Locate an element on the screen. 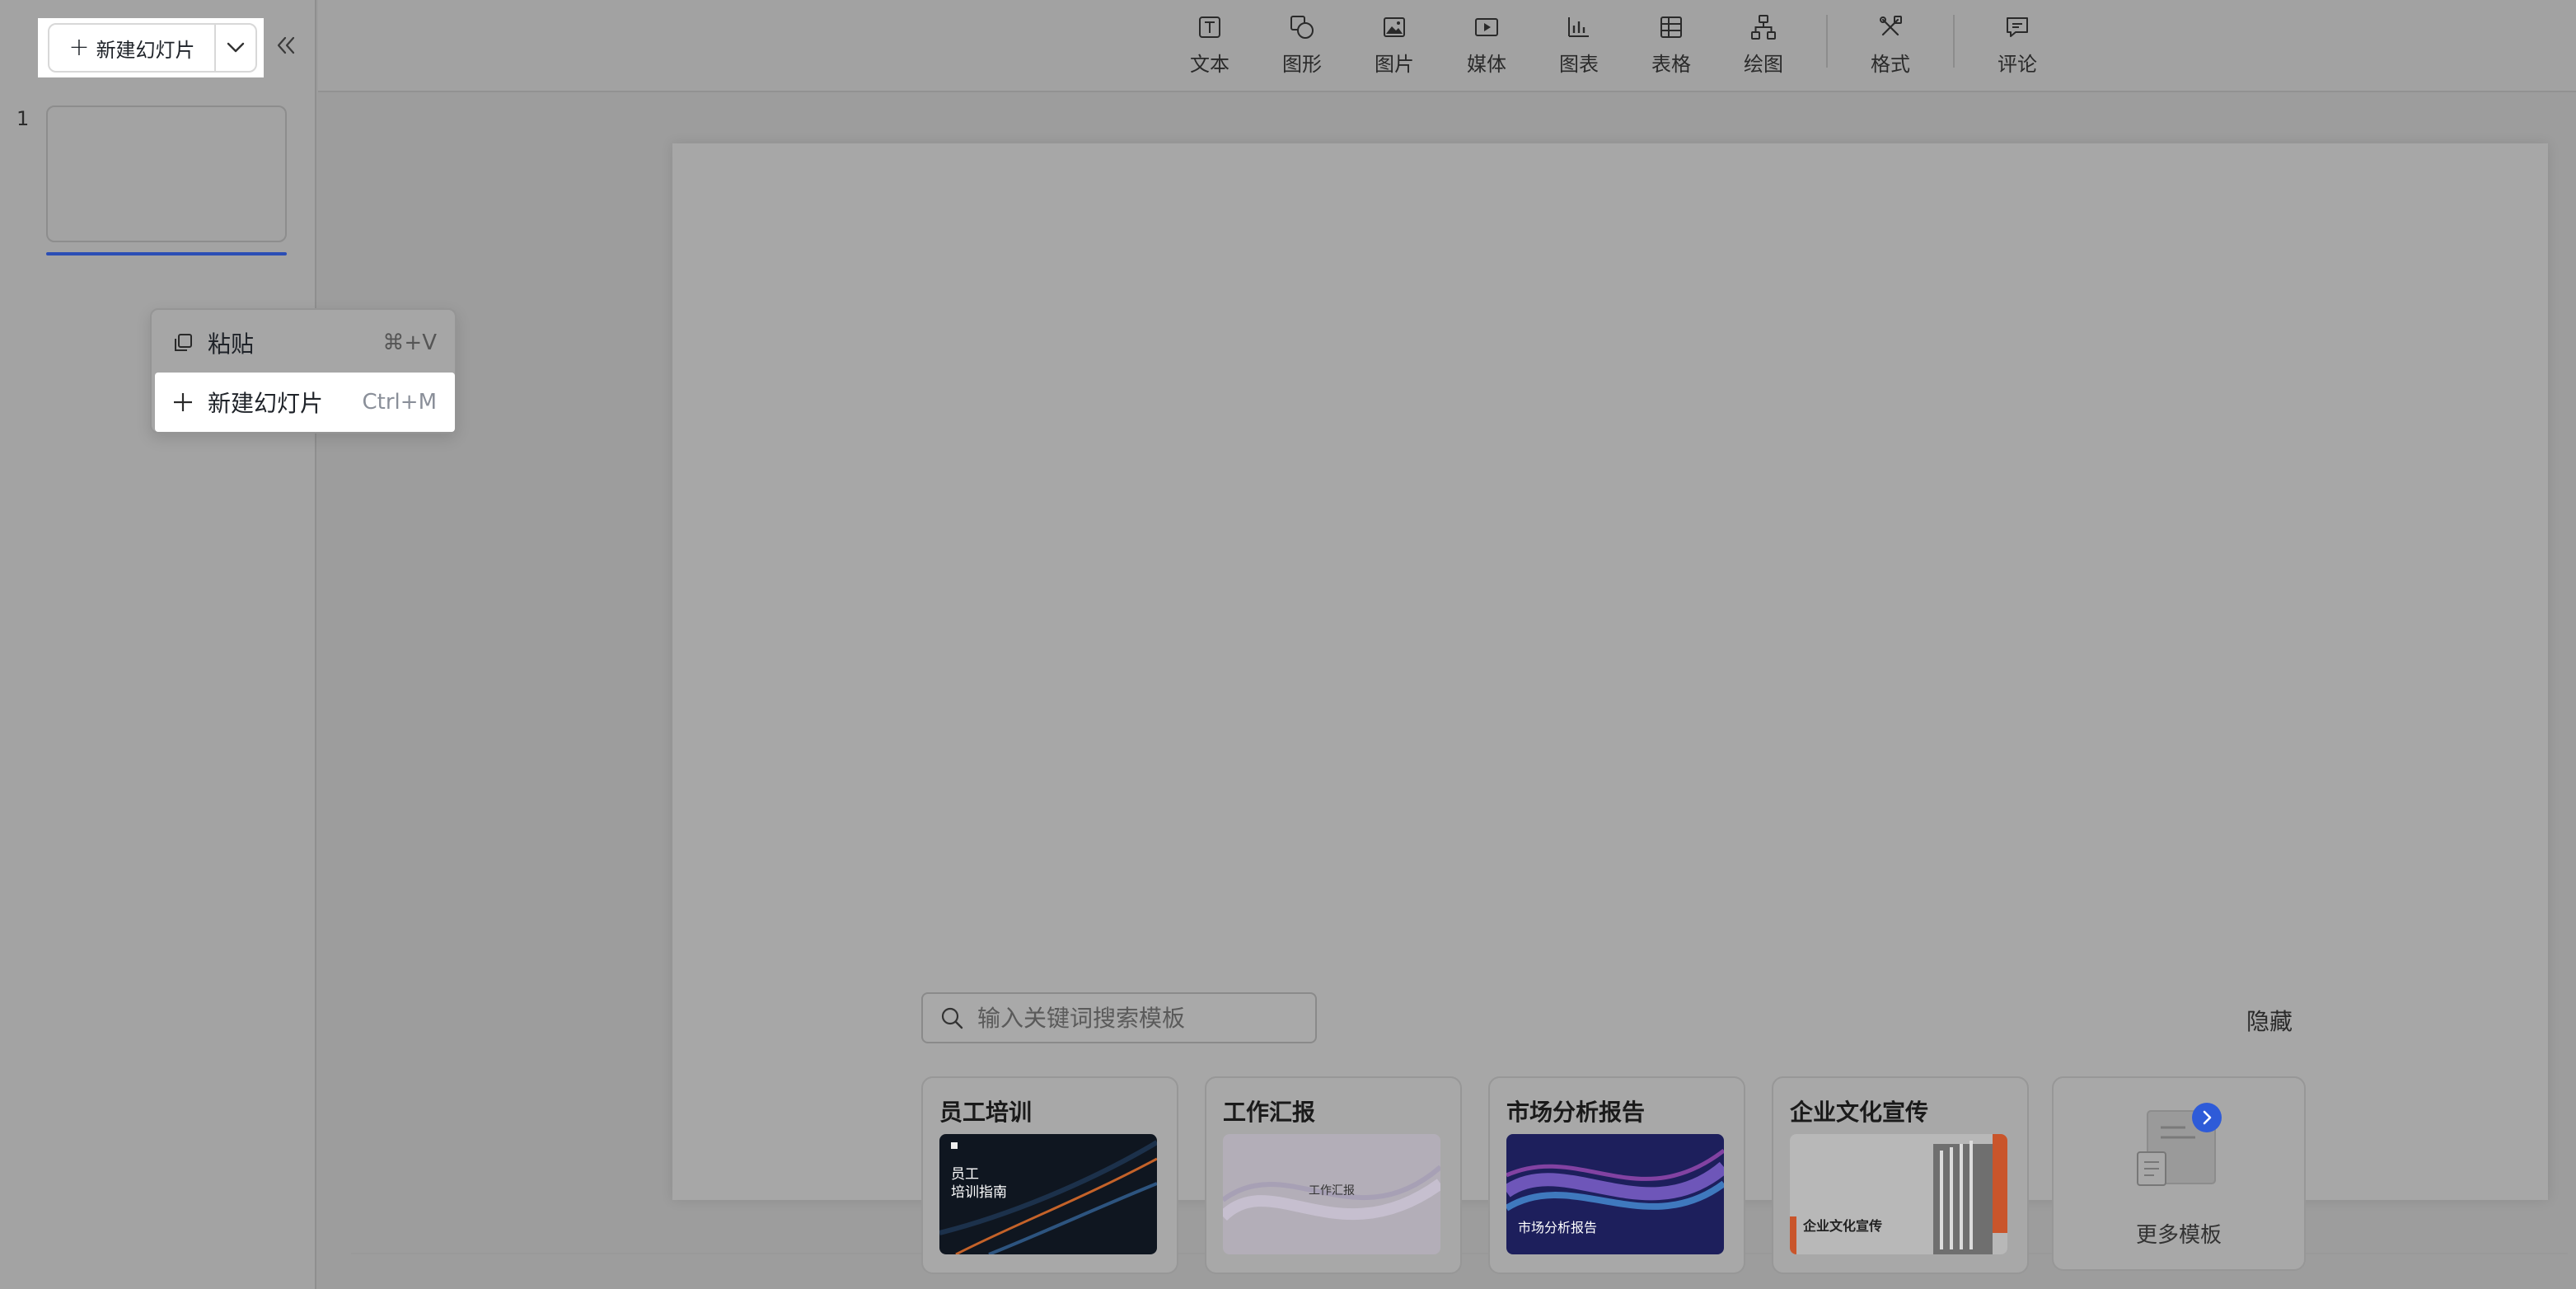 This screenshot has height=1289, width=2576. thumb-title: 企业文化宣传 is located at coordinates (1843, 1226).